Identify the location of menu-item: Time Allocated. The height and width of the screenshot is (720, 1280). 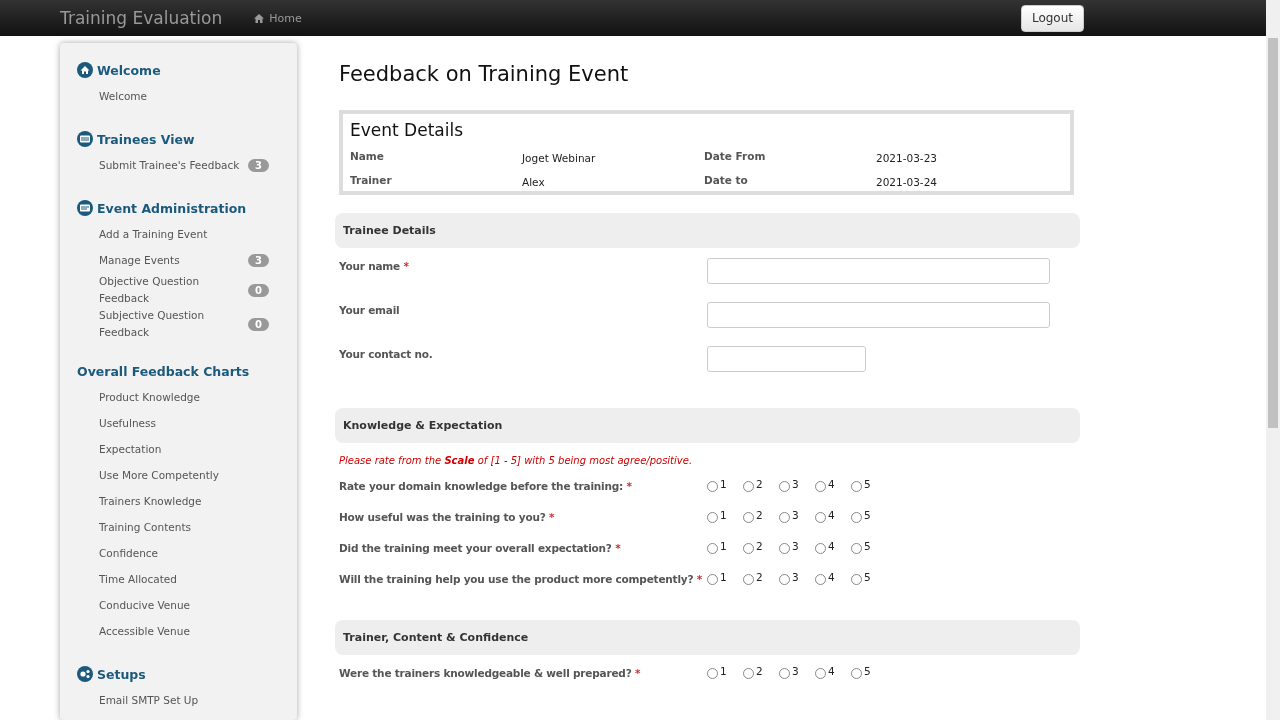
(138, 579).